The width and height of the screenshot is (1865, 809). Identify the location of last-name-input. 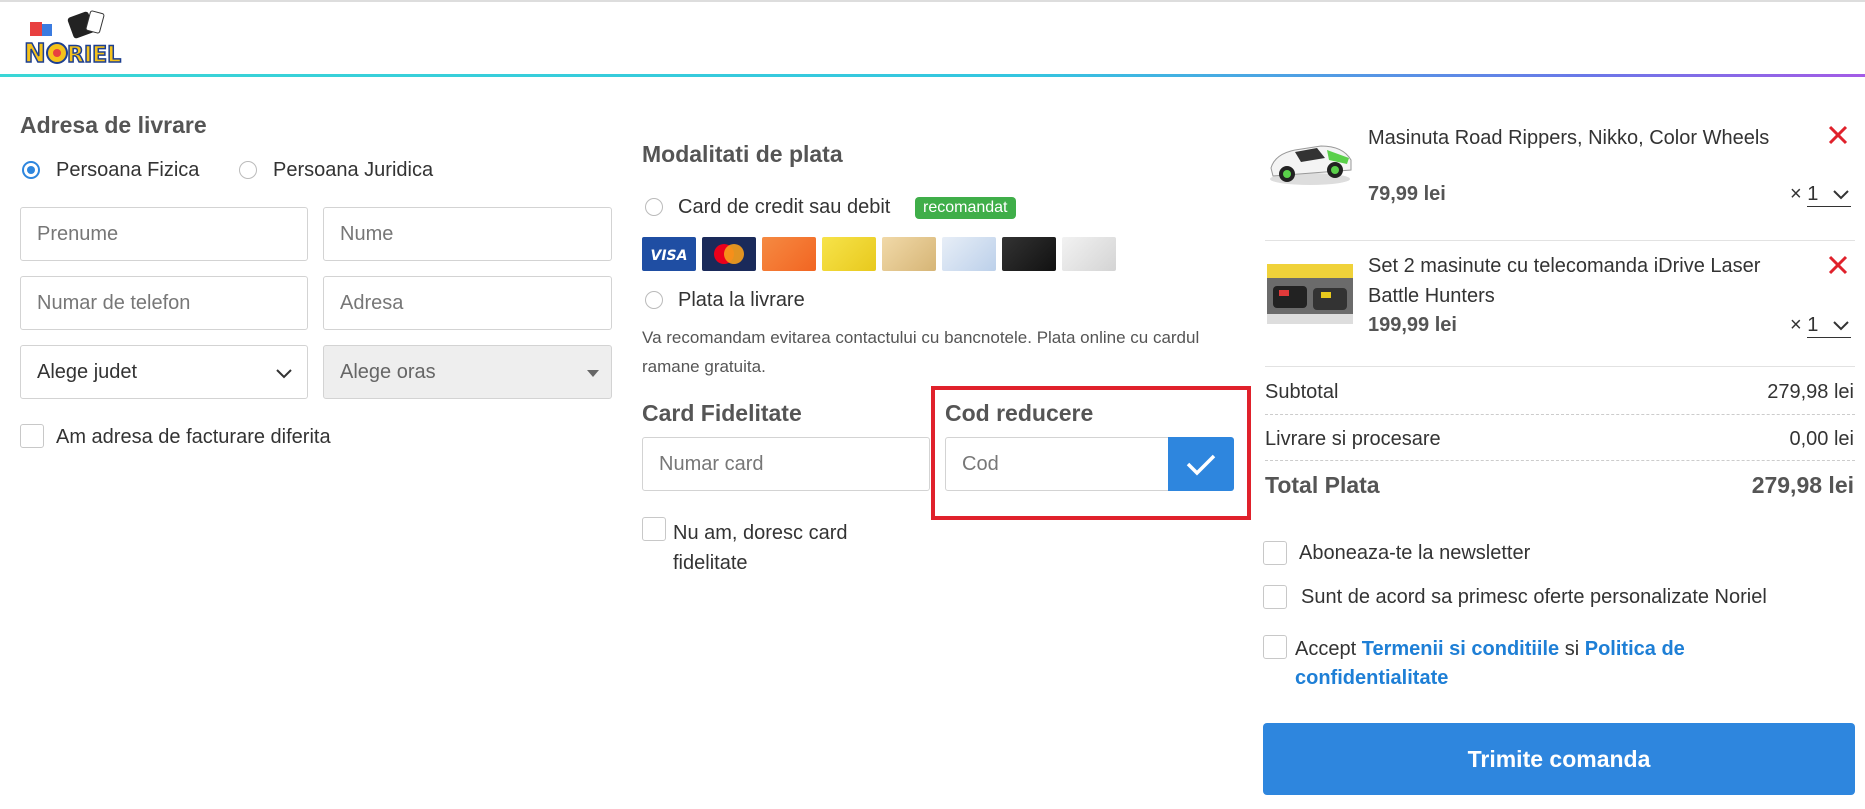
(467, 234).